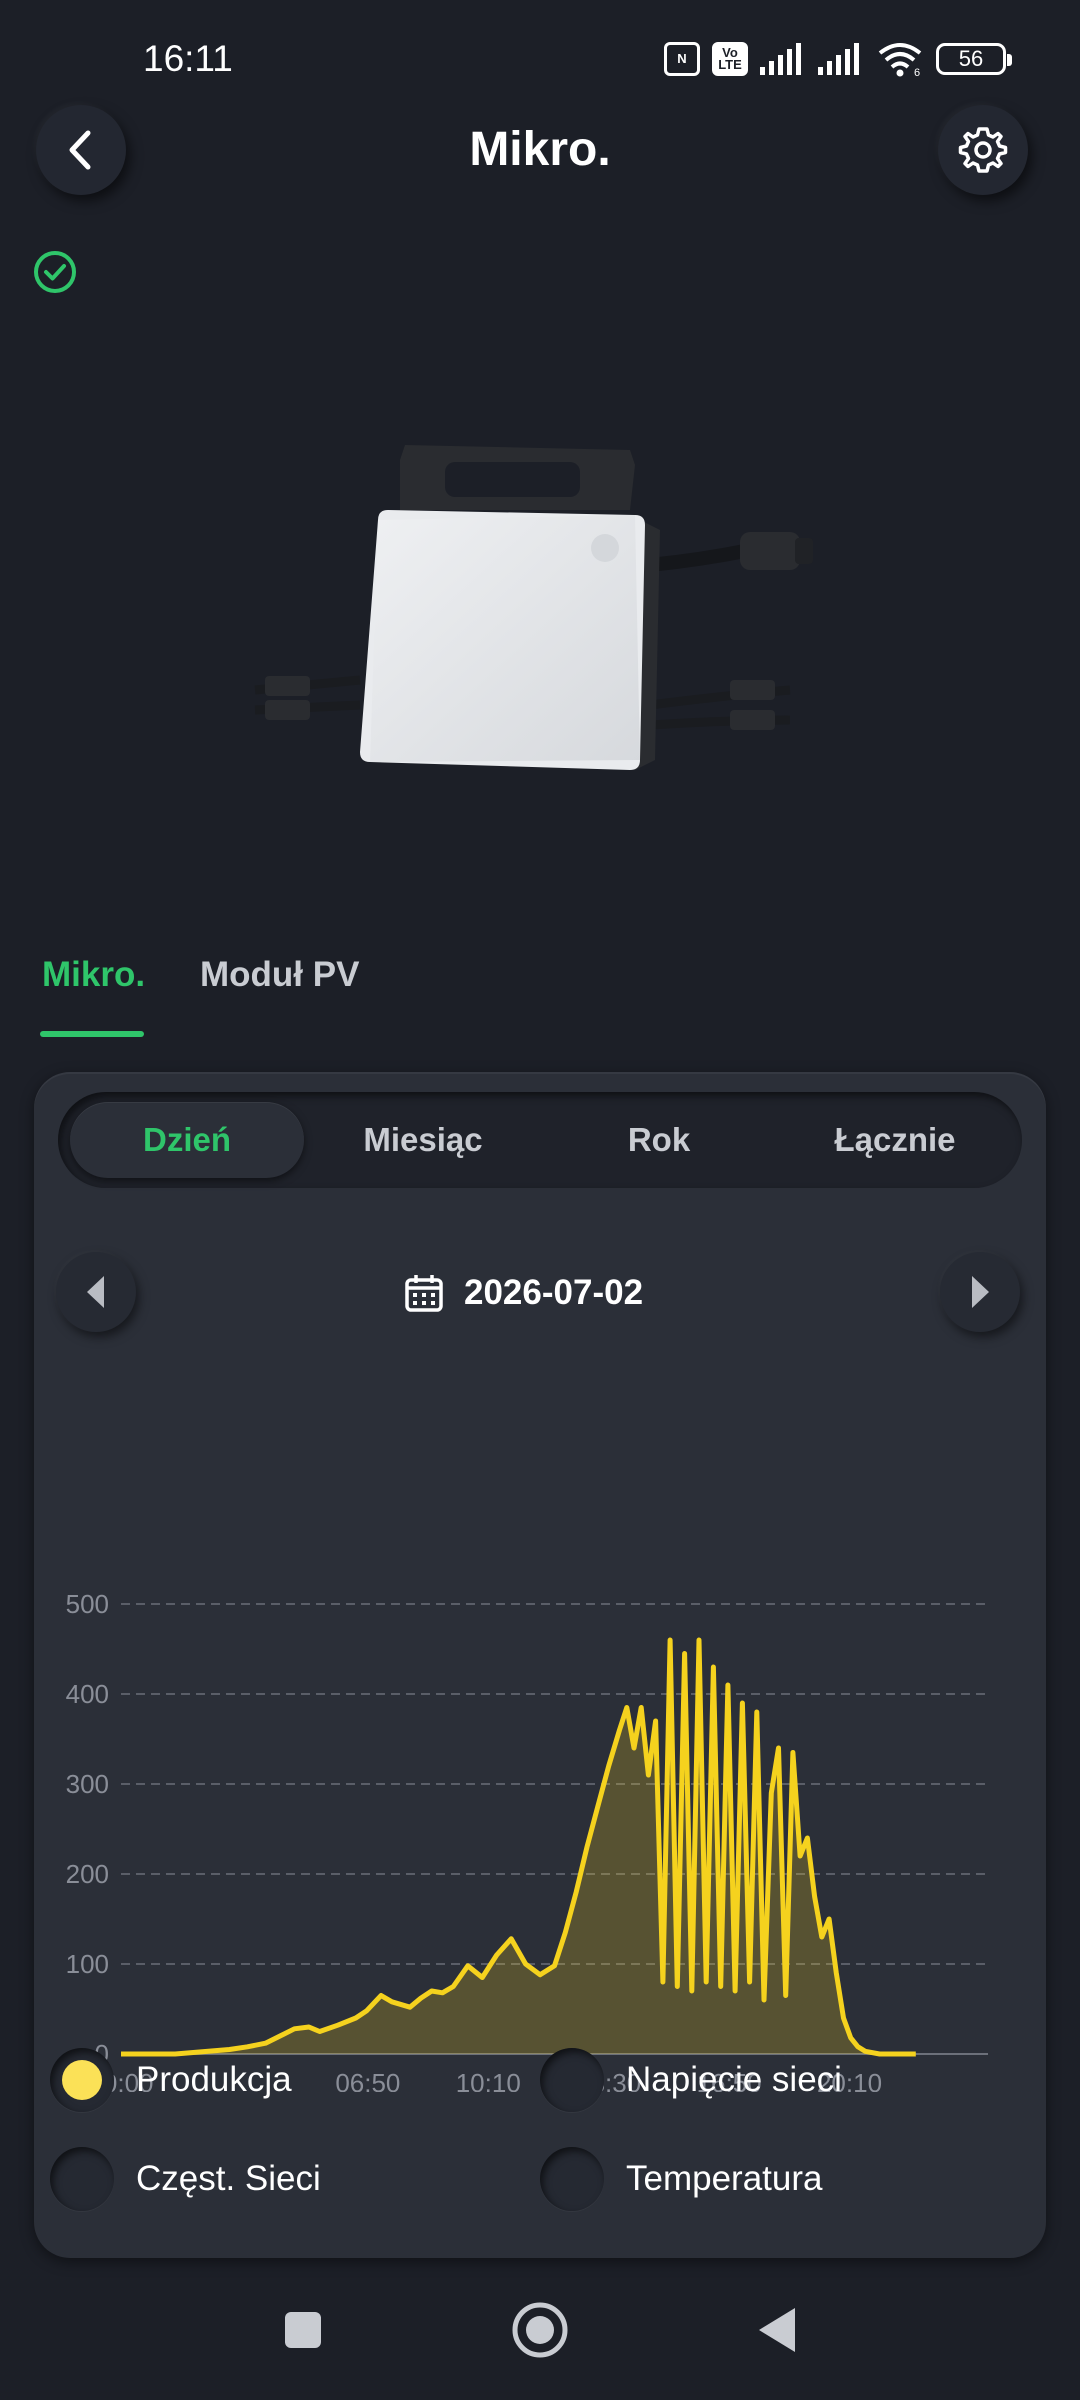 The height and width of the screenshot is (2400, 1080). I want to click on legend-czest: Częst. Sieci, so click(185, 2179).